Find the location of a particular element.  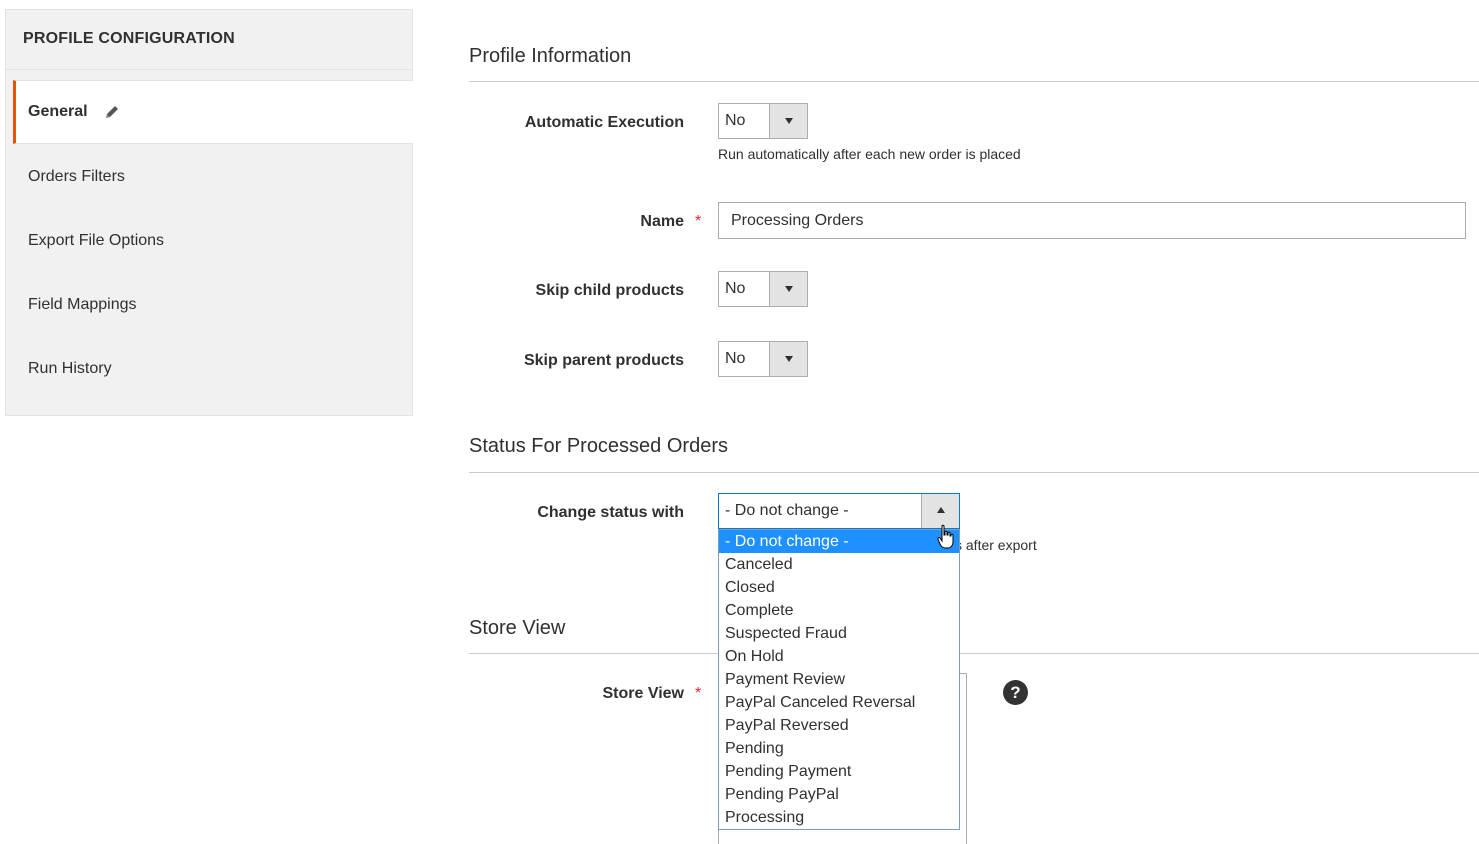

sidebar-item-label: General is located at coordinates (58, 111).